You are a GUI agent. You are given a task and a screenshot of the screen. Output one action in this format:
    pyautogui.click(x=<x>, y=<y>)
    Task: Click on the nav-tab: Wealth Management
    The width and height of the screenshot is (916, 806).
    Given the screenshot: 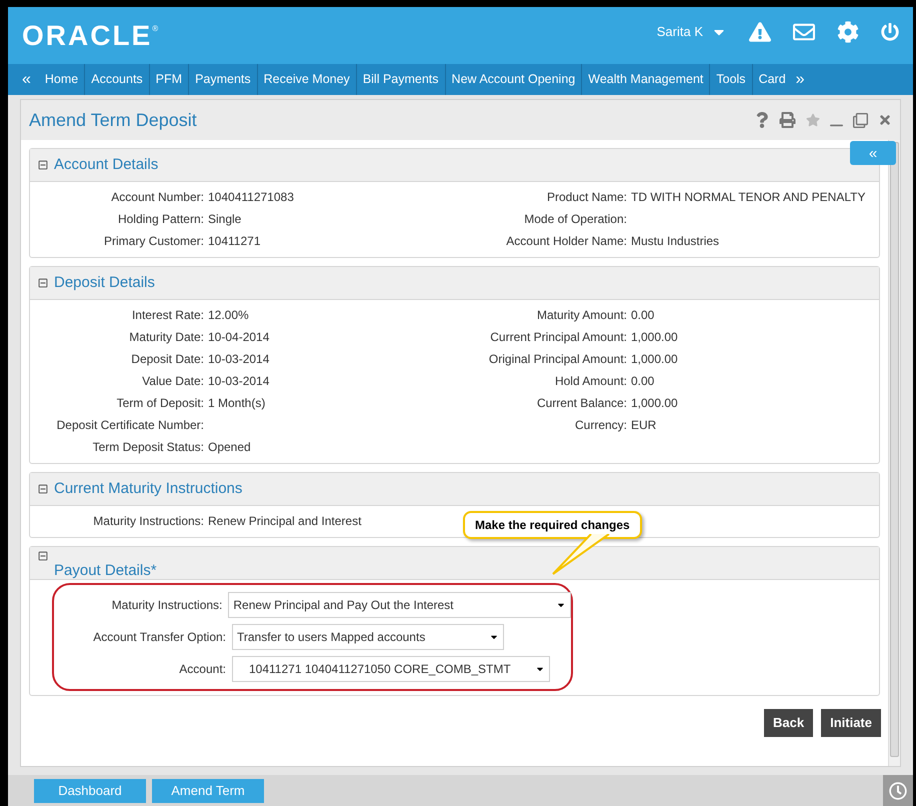 What is the action you would take?
    pyautogui.click(x=645, y=79)
    